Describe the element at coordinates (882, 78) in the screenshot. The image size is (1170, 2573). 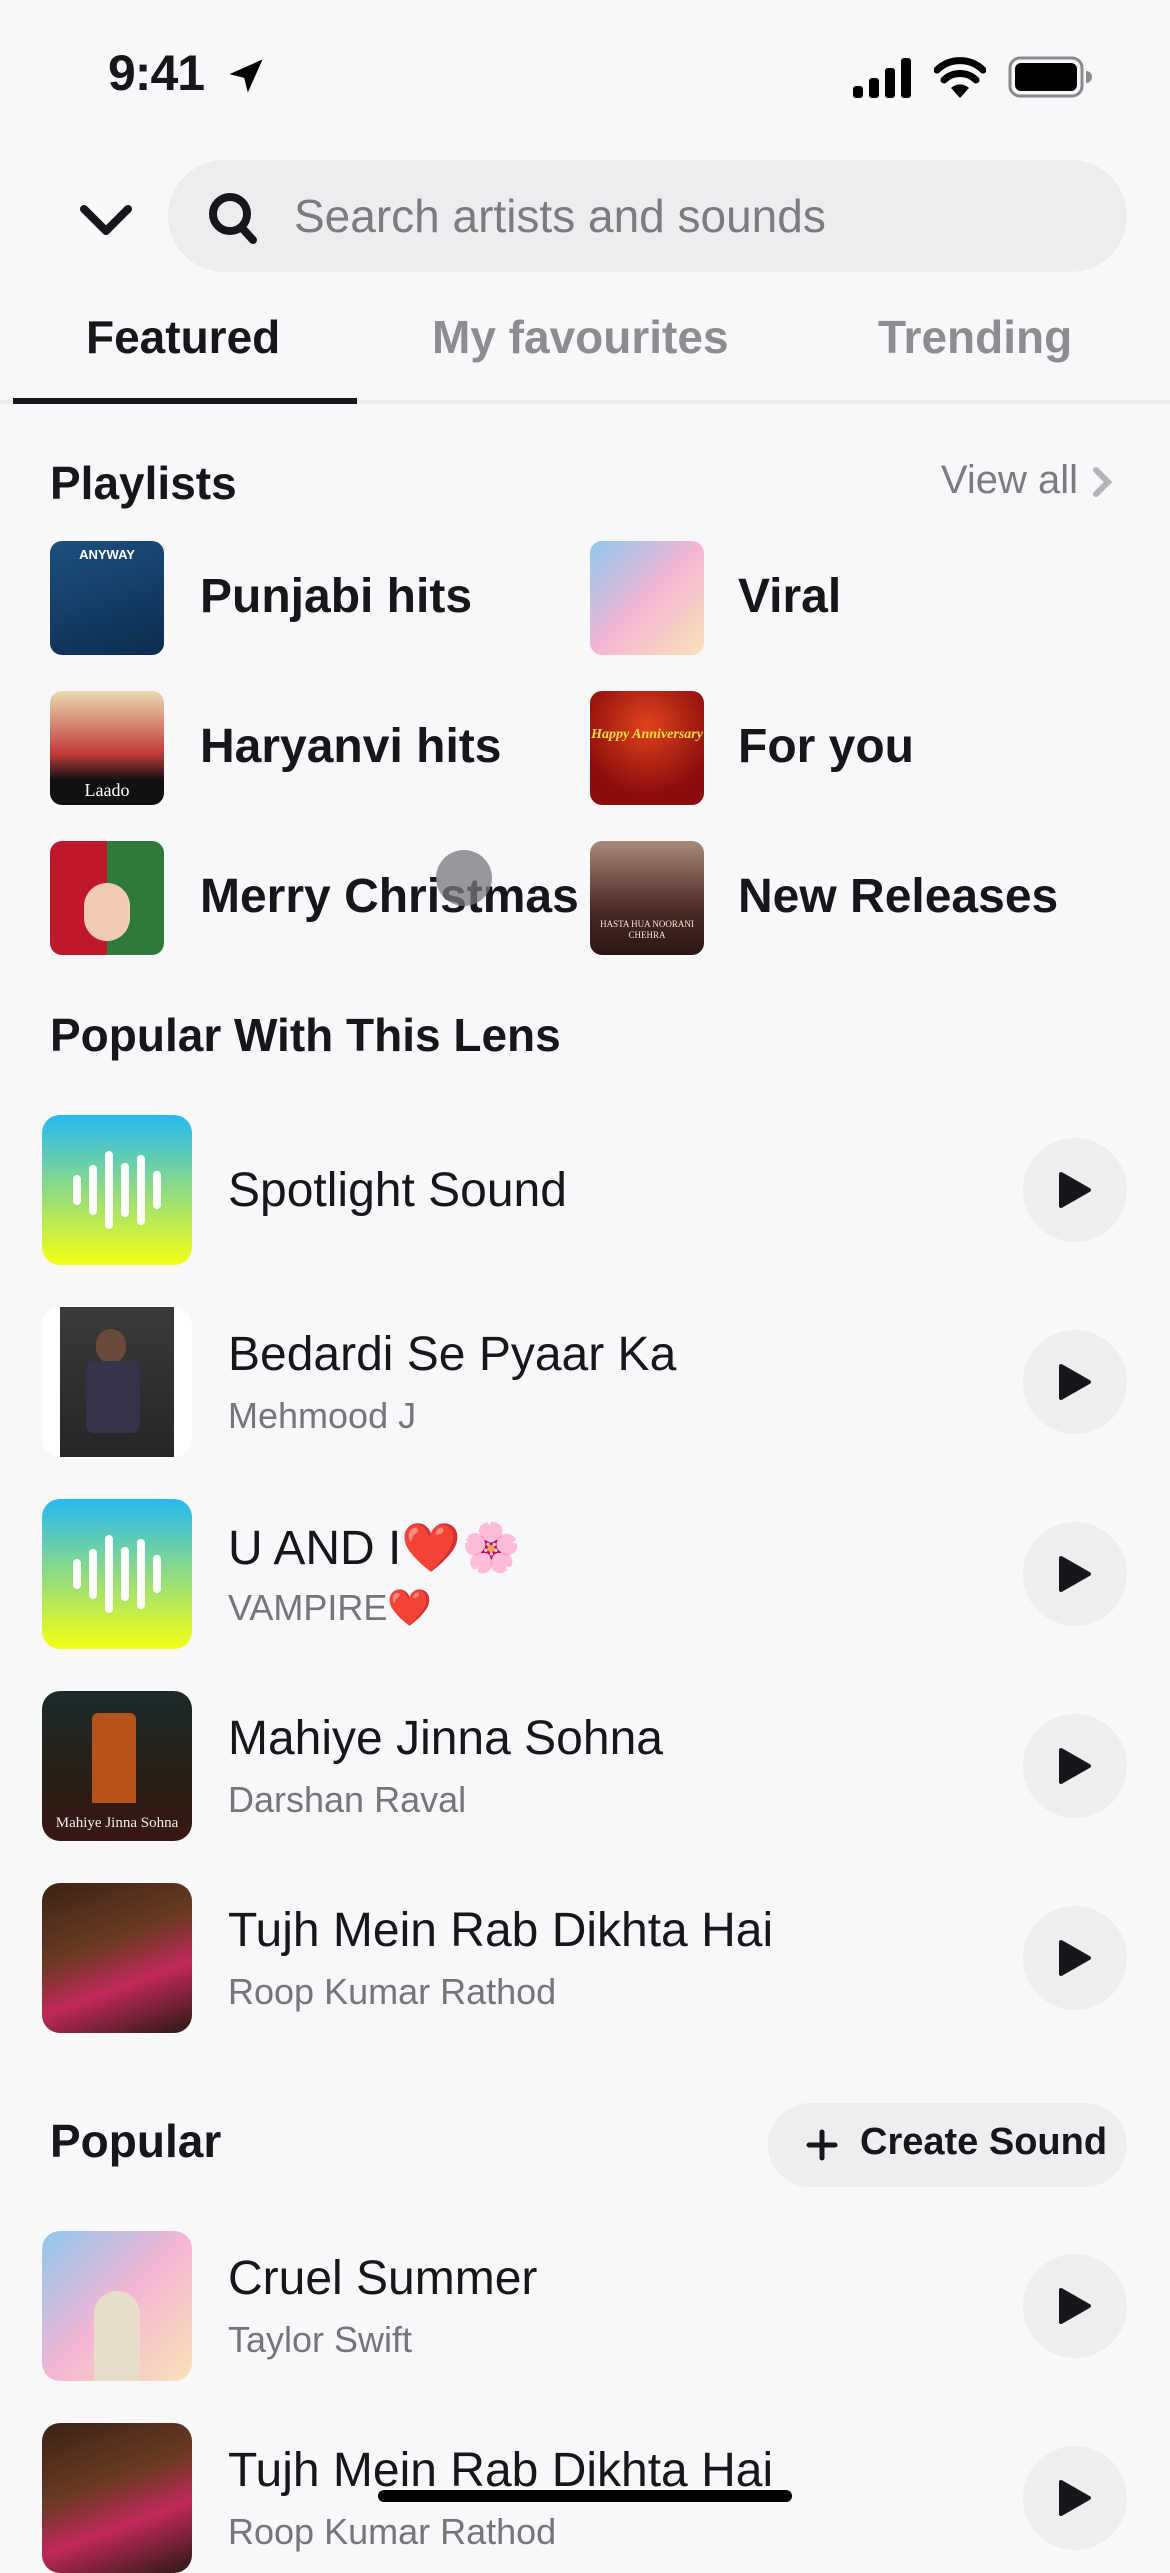
I see `cellular-signal-icon` at that location.